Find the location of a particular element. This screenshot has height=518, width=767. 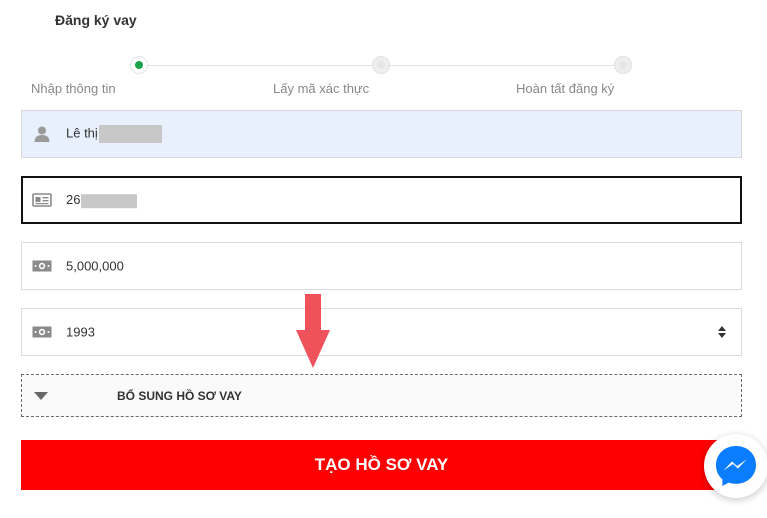

birth-year-value: 1993 is located at coordinates (80, 332).